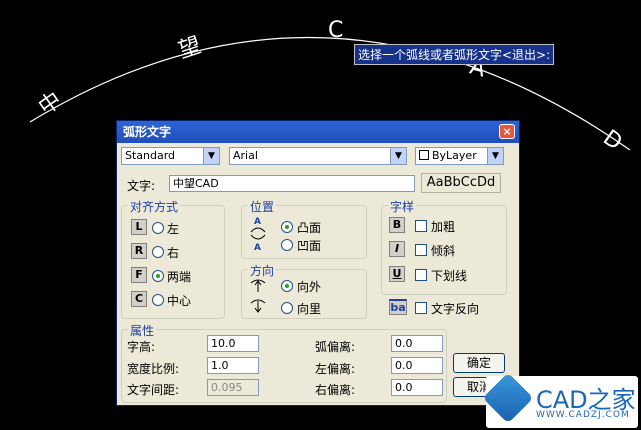 The width and height of the screenshot is (641, 430). Describe the element at coordinates (421, 275) in the screenshot. I see `underline-checkbox` at that location.